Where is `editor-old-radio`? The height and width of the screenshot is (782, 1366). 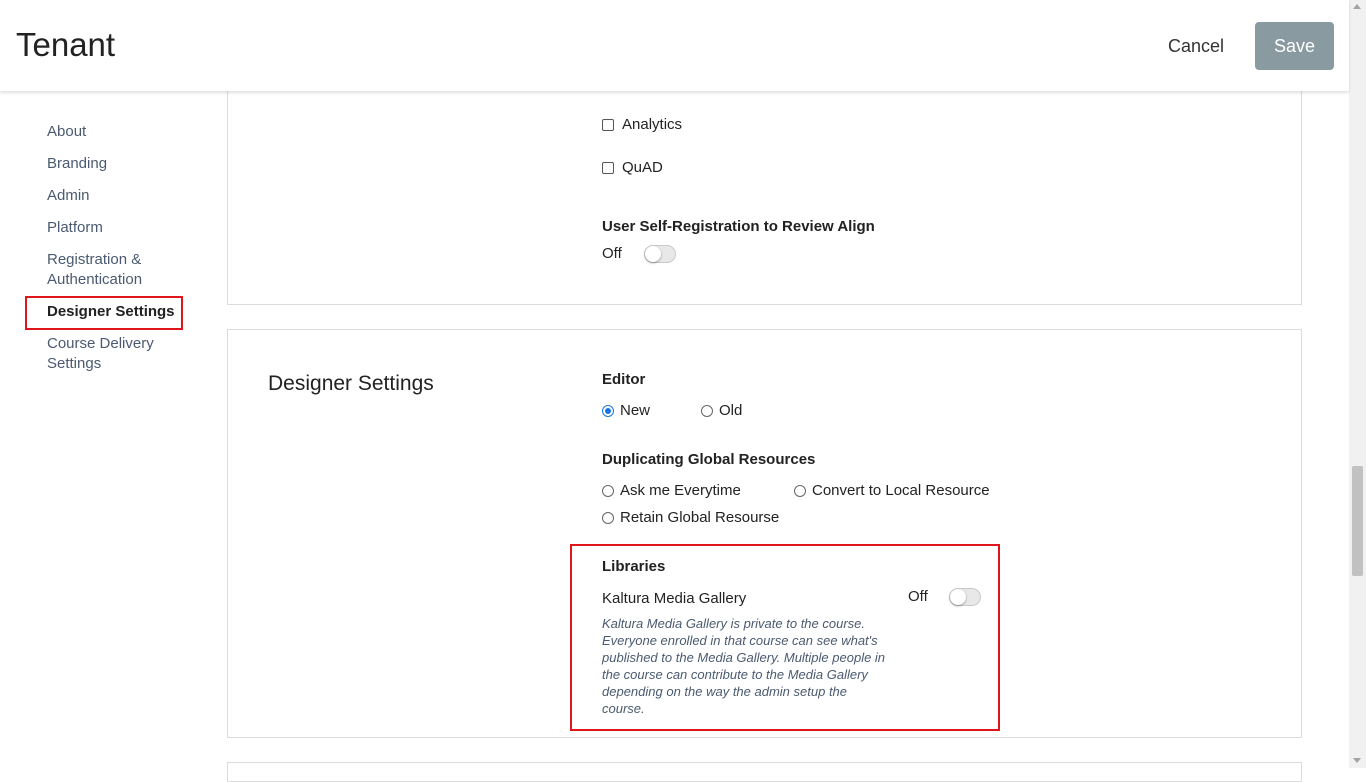
editor-old-radio is located at coordinates (707, 410).